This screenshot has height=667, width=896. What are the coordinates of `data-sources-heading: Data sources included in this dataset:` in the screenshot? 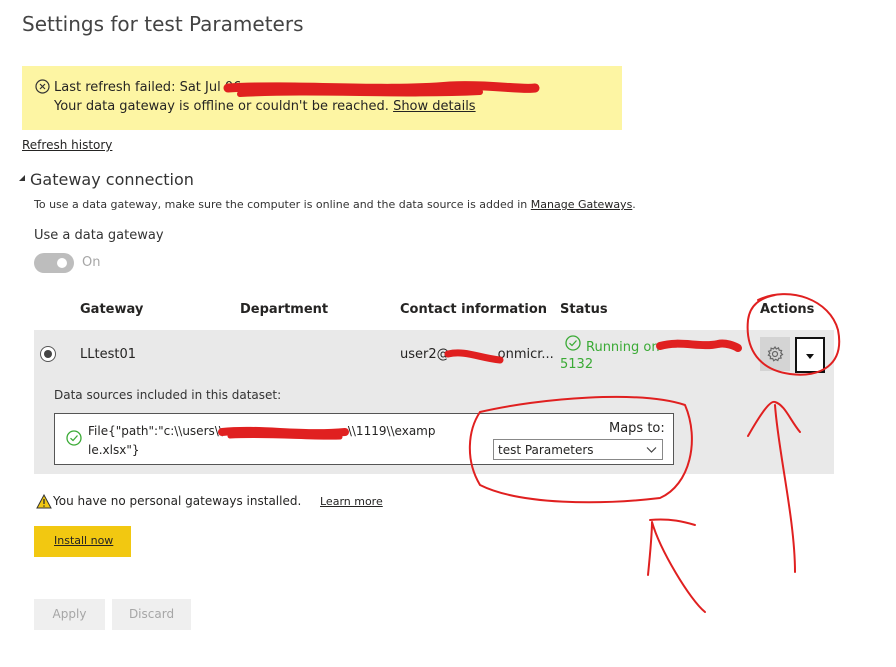 It's located at (168, 395).